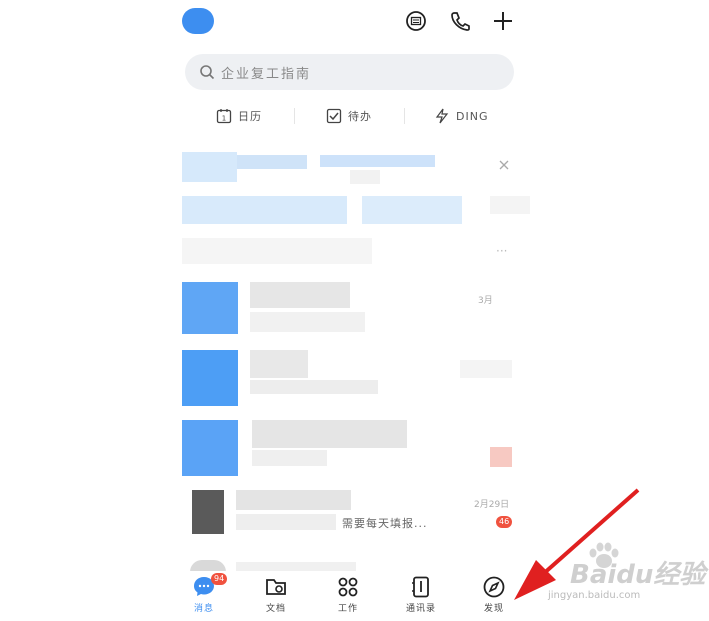 The width and height of the screenshot is (709, 621). I want to click on chat-time: 3月, so click(485, 301).